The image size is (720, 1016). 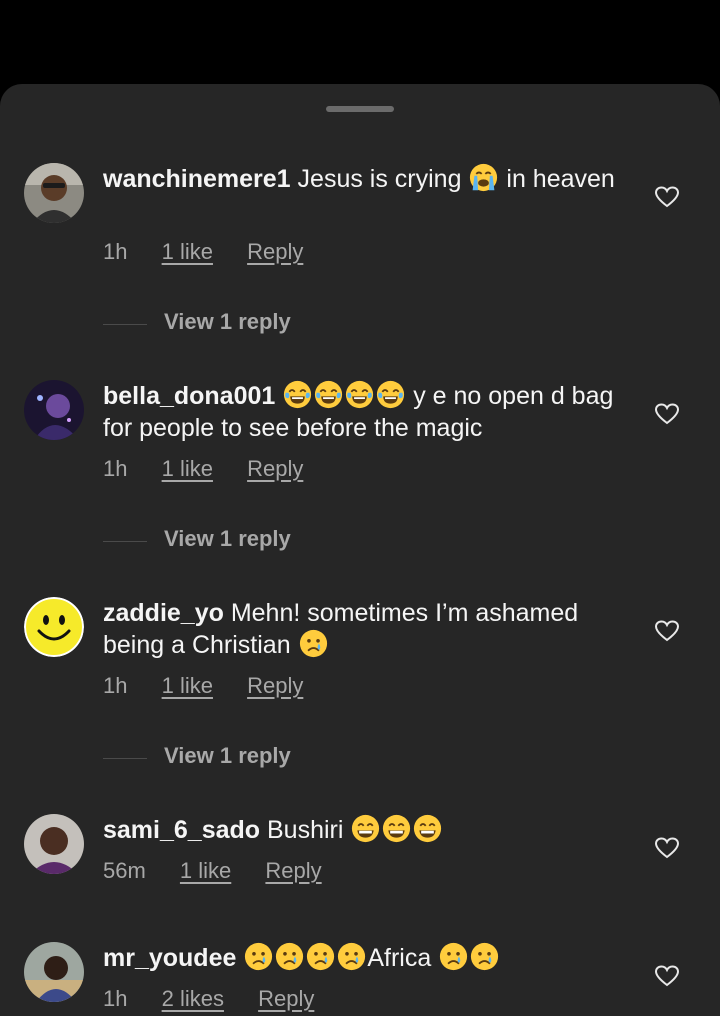 I want to click on username: zaddie_yo, so click(x=163, y=613).